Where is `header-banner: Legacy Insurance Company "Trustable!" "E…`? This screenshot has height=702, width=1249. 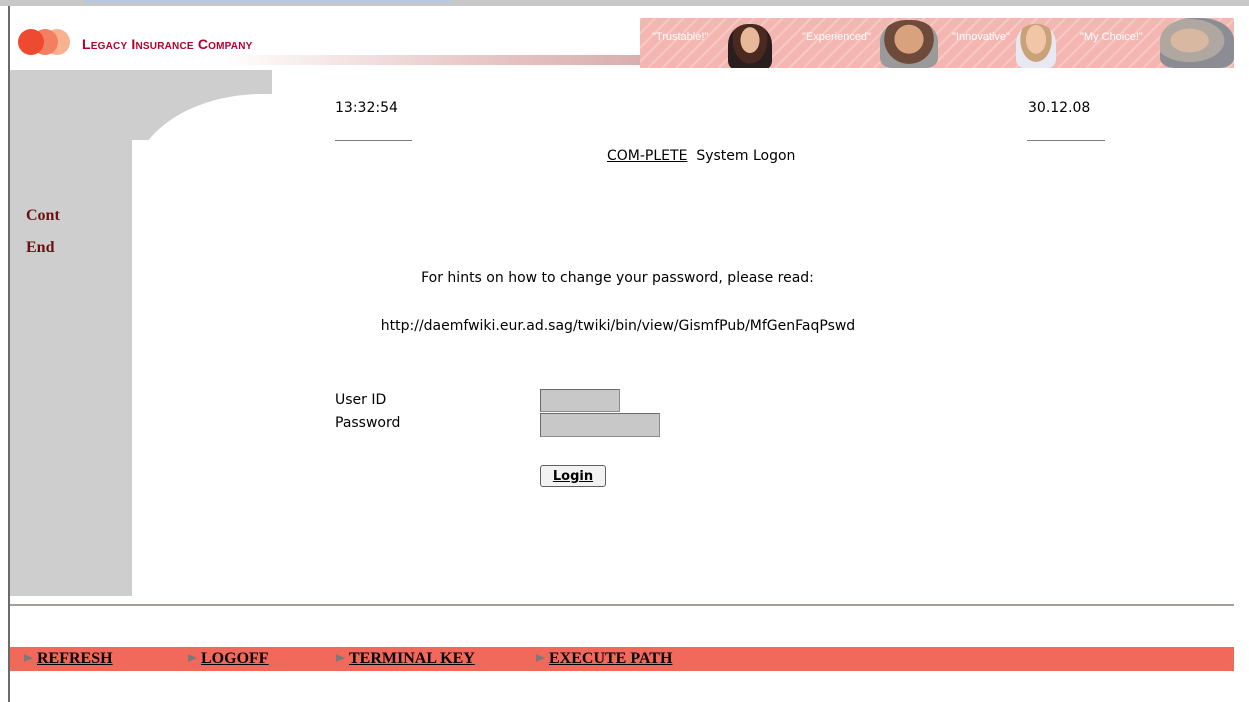 header-banner: Legacy Insurance Company "Trustable!" "E… is located at coordinates (622, 44).